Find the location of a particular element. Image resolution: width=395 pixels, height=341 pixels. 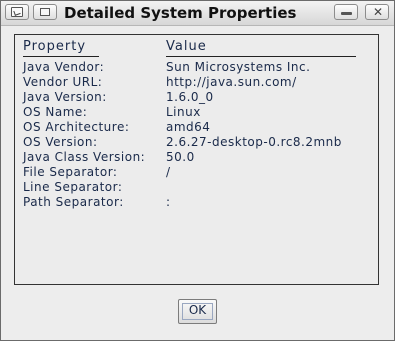

table-row: Java Vendor: Sun Microsystems Inc. is located at coordinates (193, 67).